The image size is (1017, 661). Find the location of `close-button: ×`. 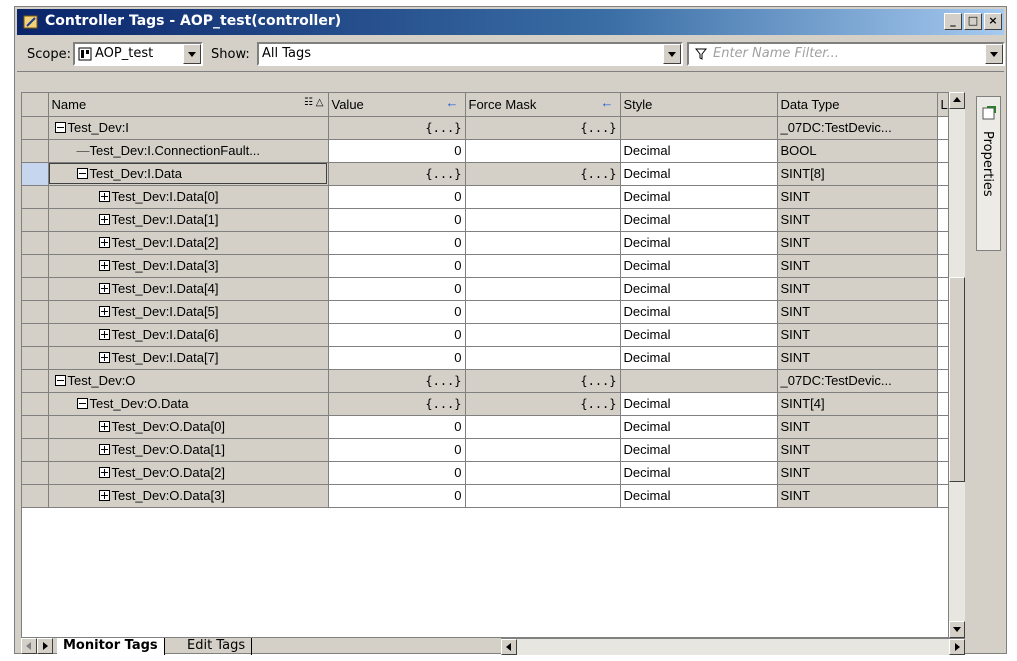

close-button: × is located at coordinates (993, 21).